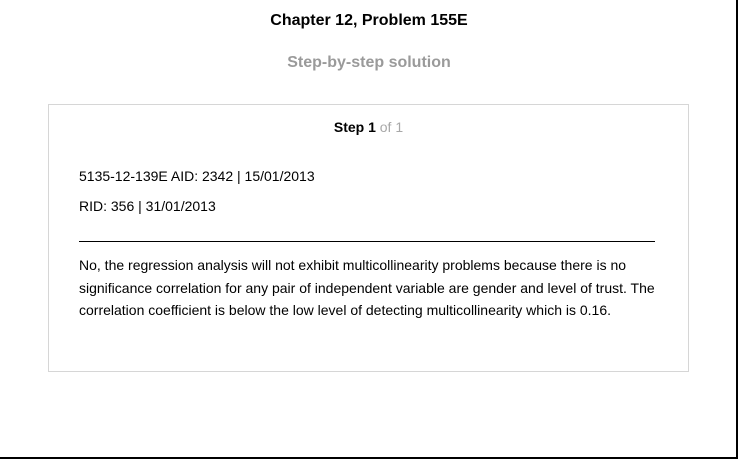 The height and width of the screenshot is (459, 738). I want to click on step-count: of 1, so click(391, 127).